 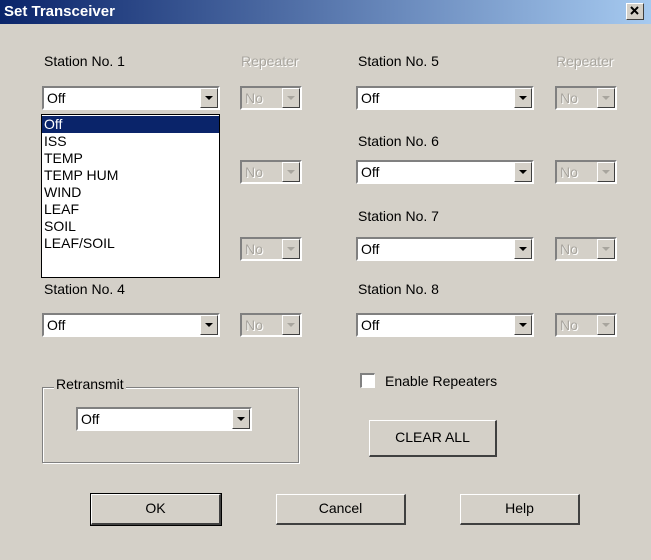 I want to click on station-6-repeater-dropdown-button, so click(x=606, y=172).